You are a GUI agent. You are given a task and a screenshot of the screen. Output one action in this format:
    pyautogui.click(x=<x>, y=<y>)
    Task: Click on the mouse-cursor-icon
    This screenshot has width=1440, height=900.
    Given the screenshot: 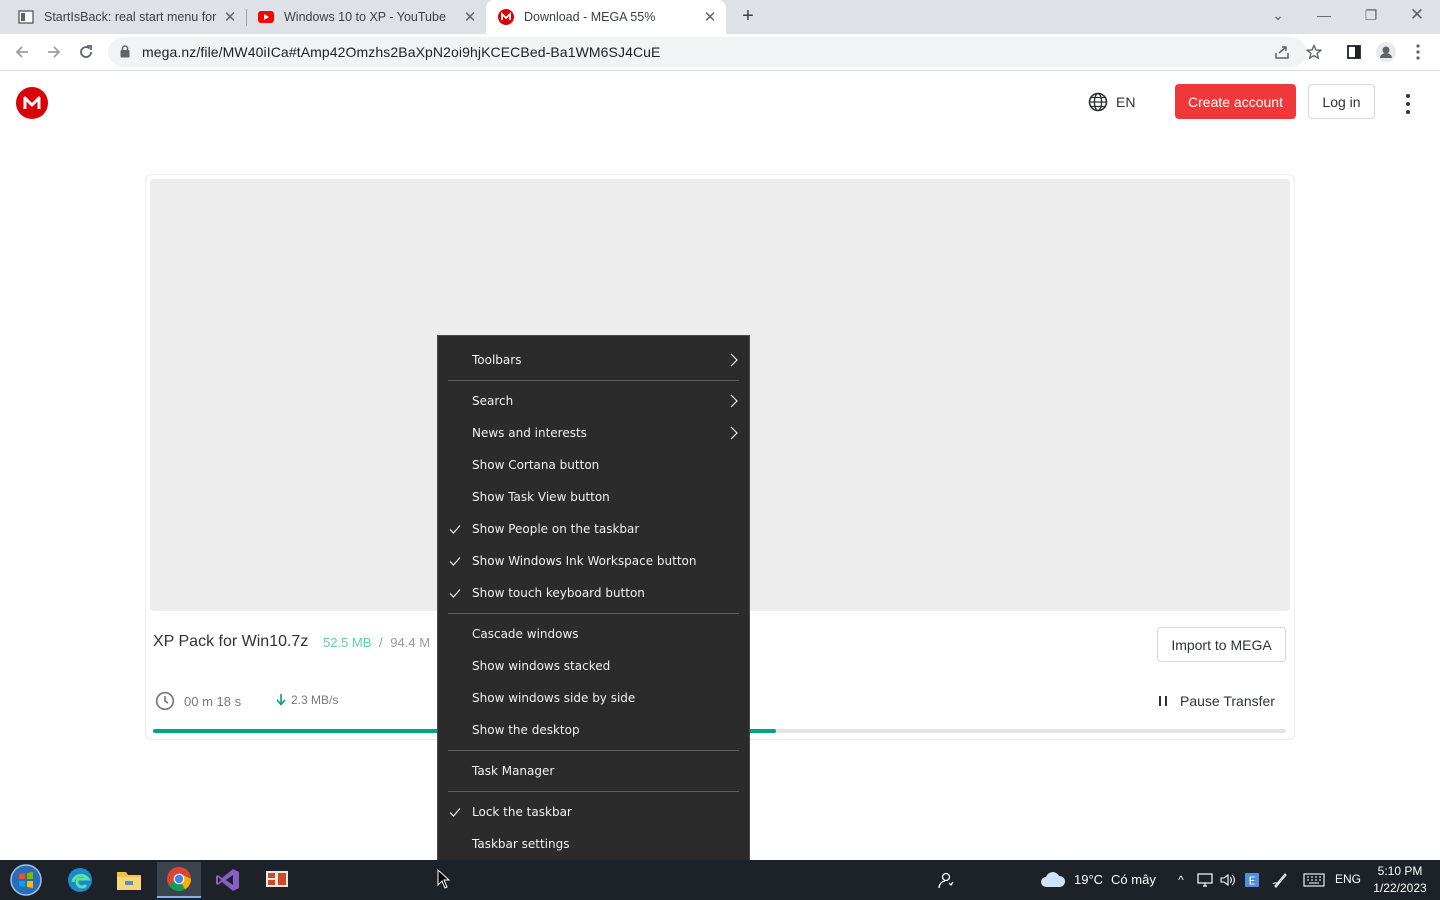 What is the action you would take?
    pyautogui.click(x=444, y=879)
    